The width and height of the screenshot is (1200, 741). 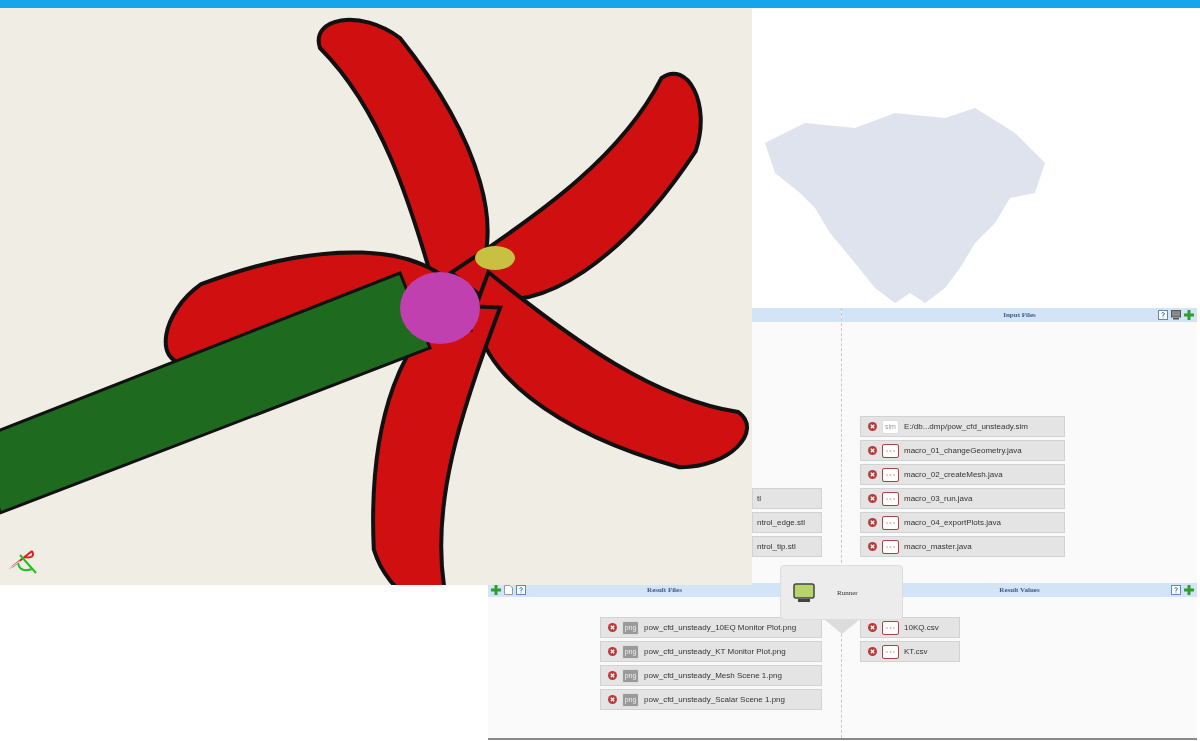 What do you see at coordinates (720, 627) in the screenshot?
I see `file-name: pow_cfd_unsteady_10EQ Monitor Plot.png` at bounding box center [720, 627].